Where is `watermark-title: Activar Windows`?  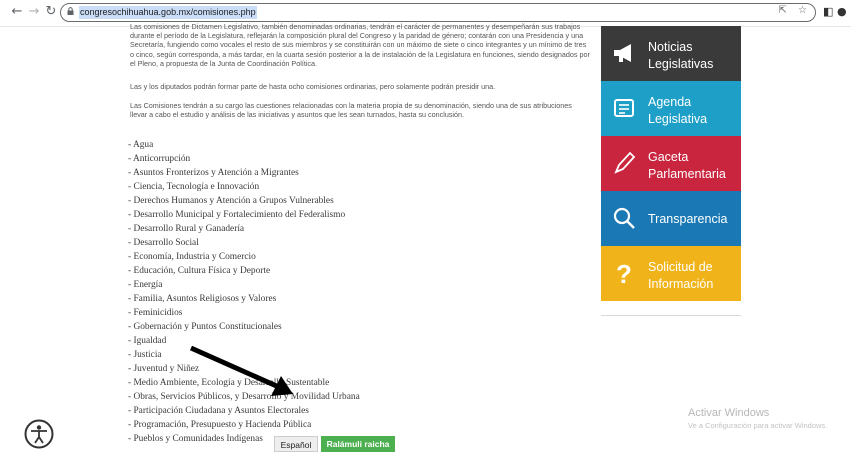
watermark-title: Activar Windows is located at coordinates (729, 413).